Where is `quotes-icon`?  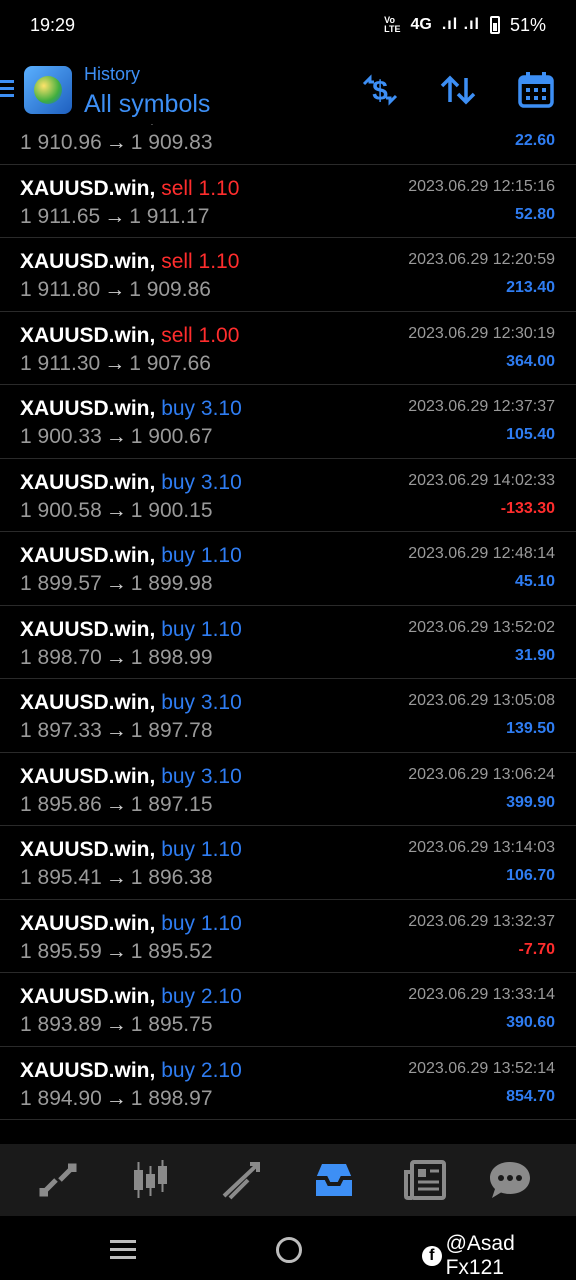
quotes-icon is located at coordinates (58, 1180).